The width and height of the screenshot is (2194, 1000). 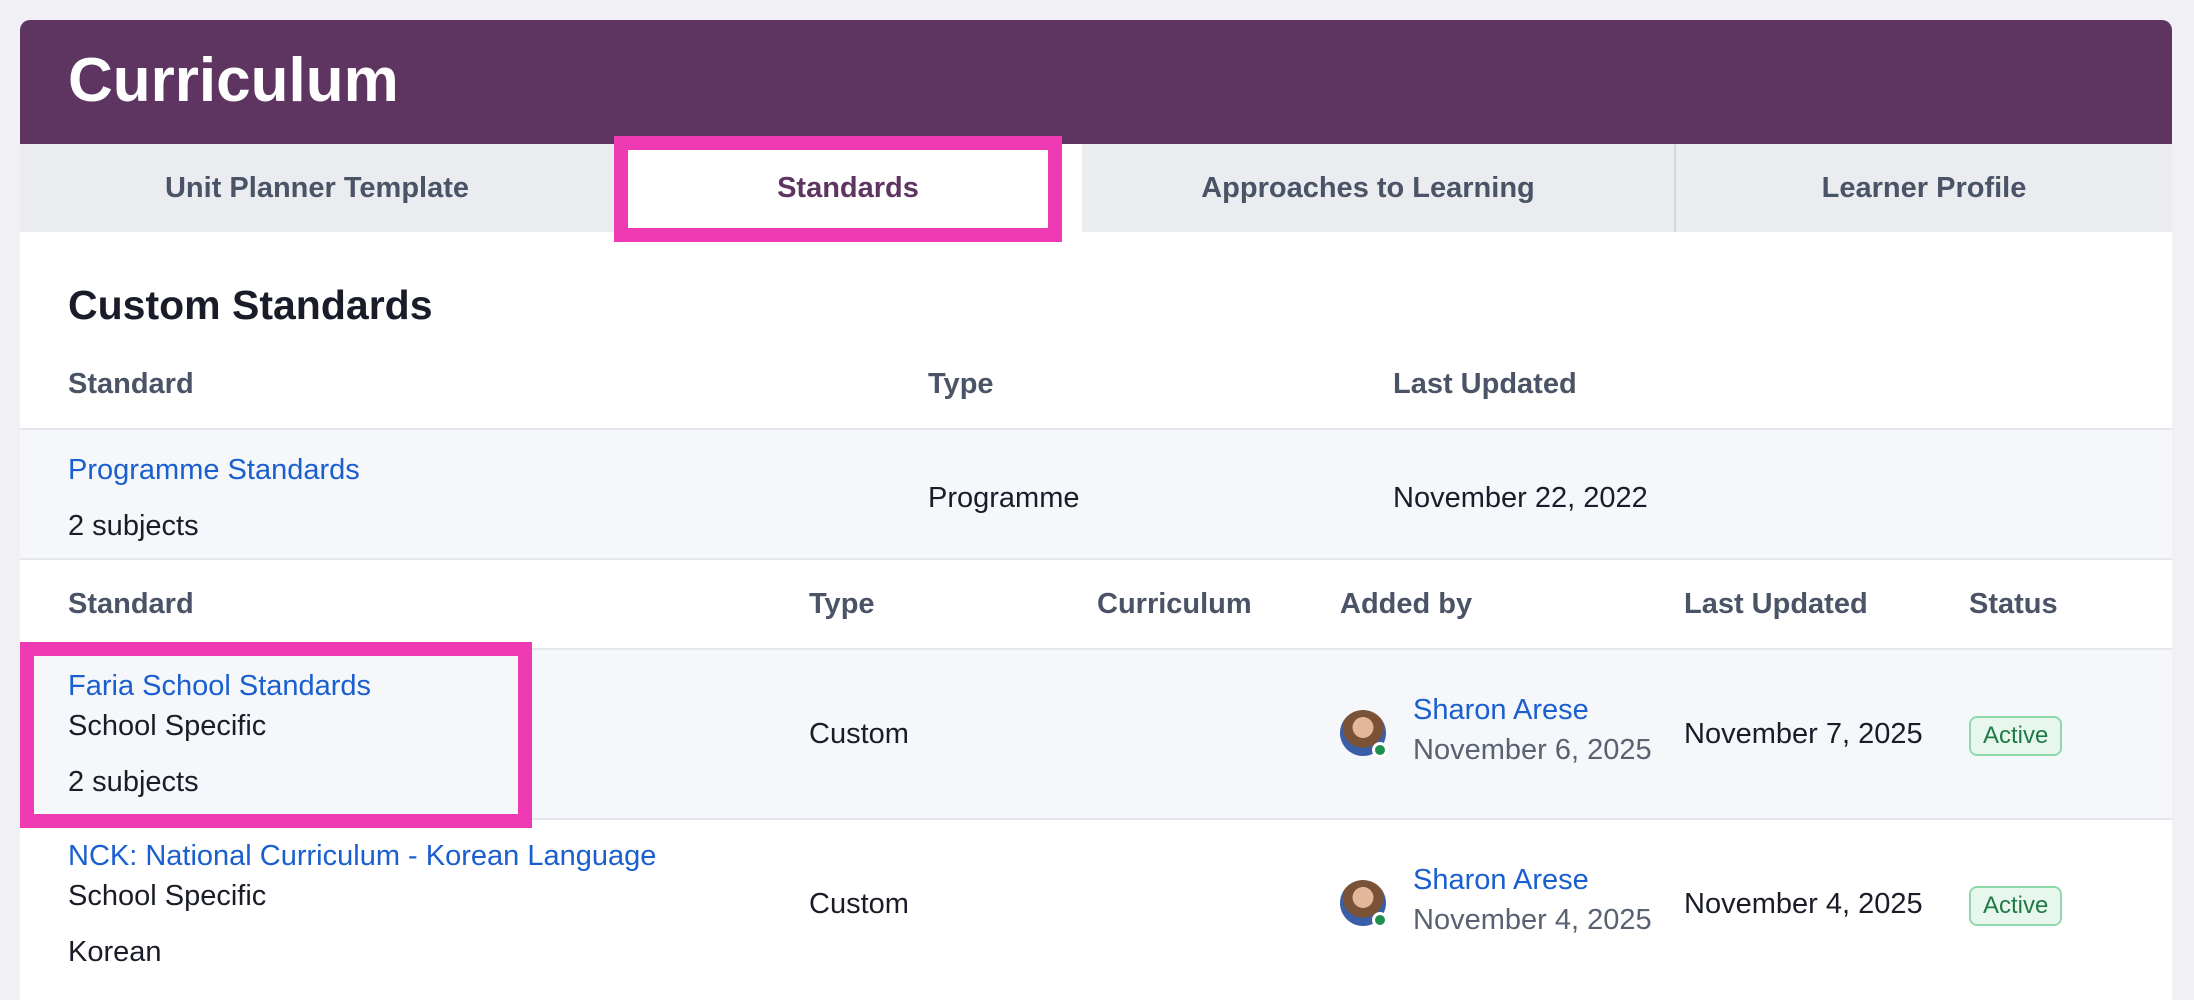 I want to click on standard-last-updated: November 22, 2022, so click(x=1520, y=498).